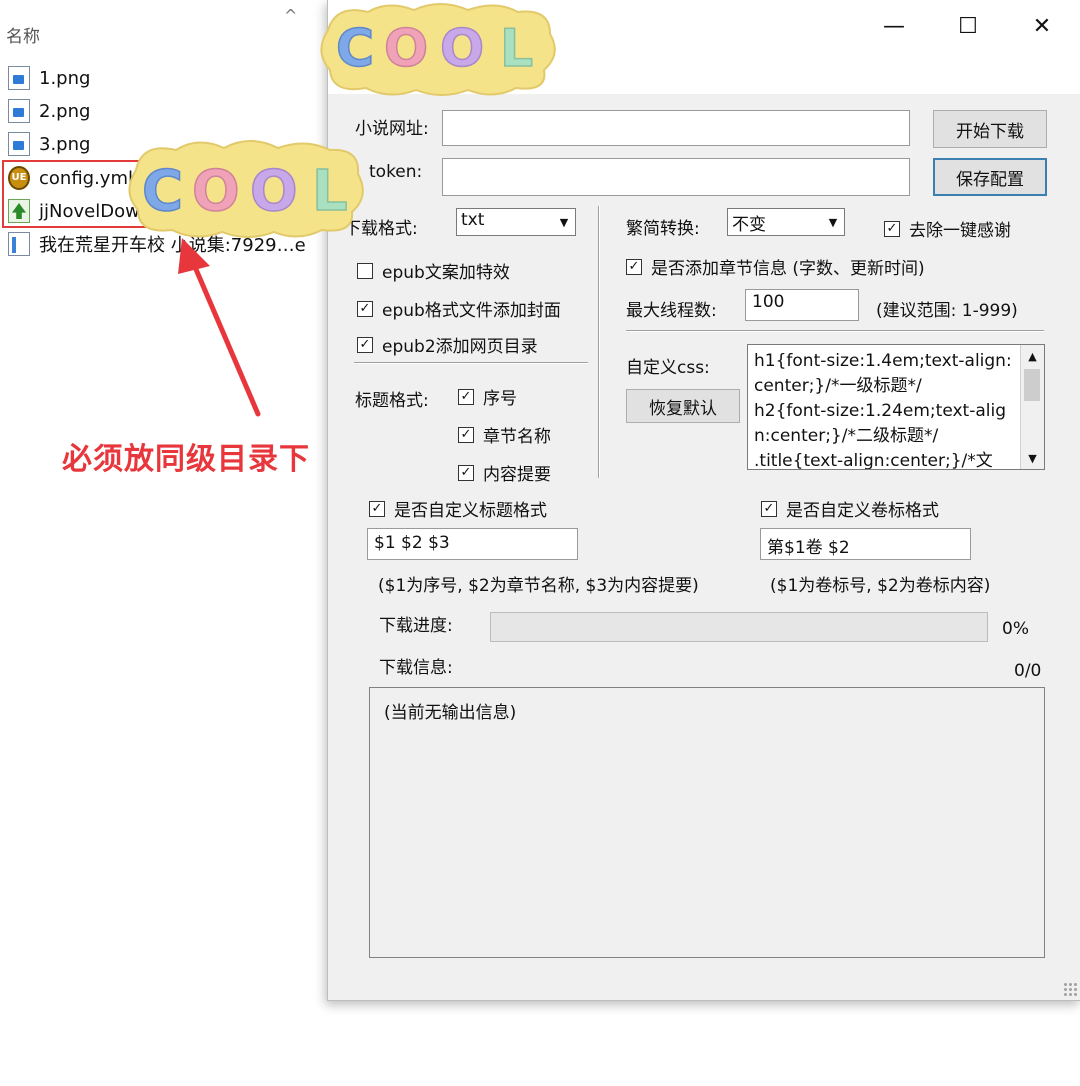 The height and width of the screenshot is (1086, 1080). What do you see at coordinates (473, 220) in the screenshot?
I see `format-select-value: txt` at bounding box center [473, 220].